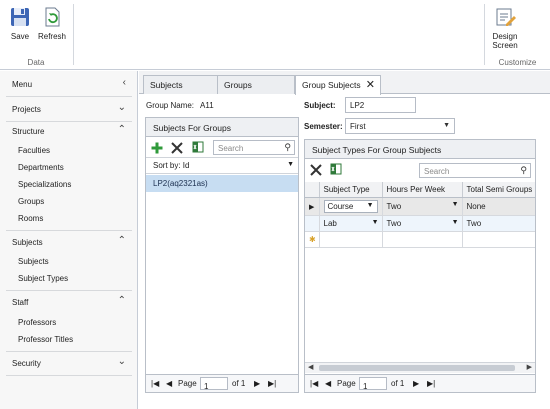 This screenshot has width=550, height=409. Describe the element at coordinates (380, 105) in the screenshot. I see `subject-field: LP2` at that location.